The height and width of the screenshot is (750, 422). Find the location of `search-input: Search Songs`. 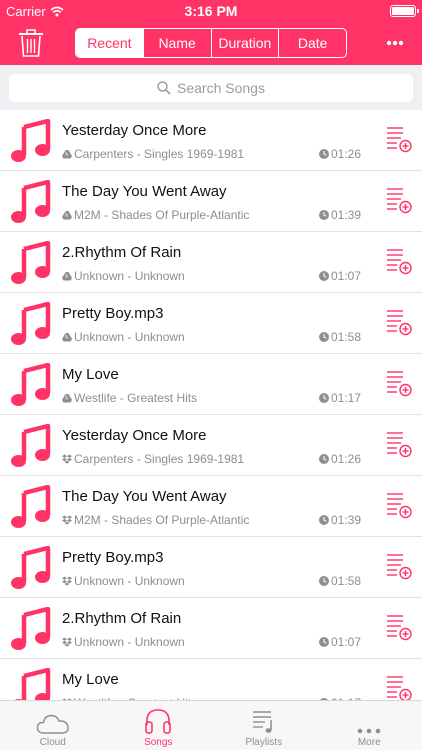

search-input: Search Songs is located at coordinates (211, 88).